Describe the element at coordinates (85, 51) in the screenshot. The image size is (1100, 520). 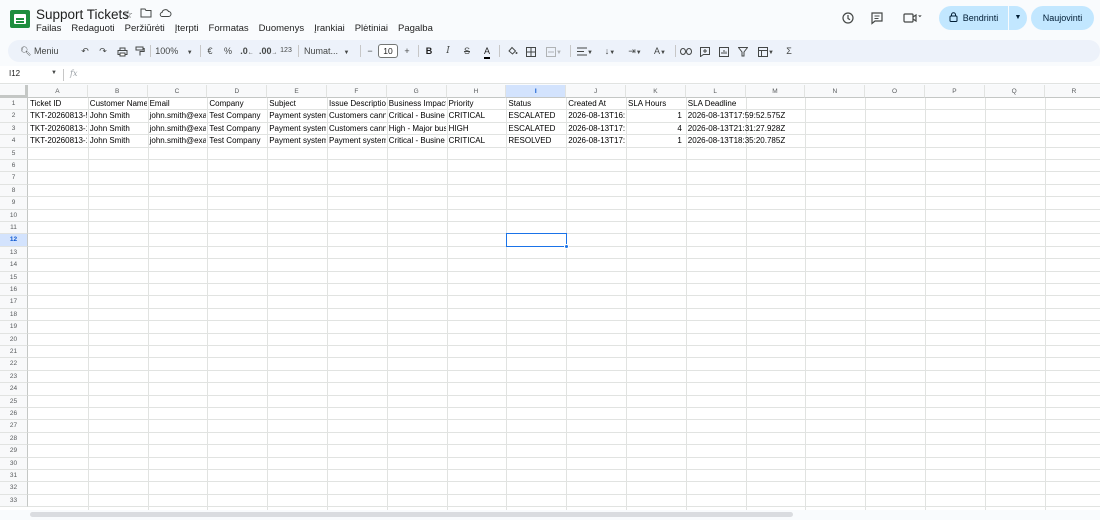
I see `undo-icon: ↶` at that location.